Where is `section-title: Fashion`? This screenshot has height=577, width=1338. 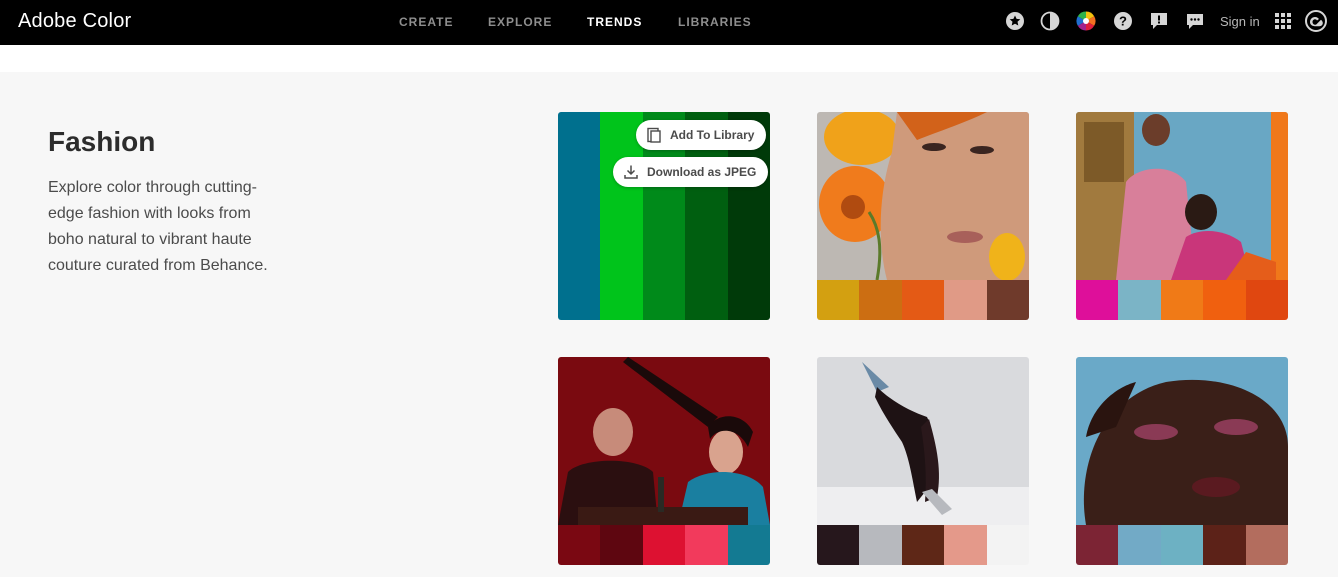
section-title: Fashion is located at coordinates (102, 141).